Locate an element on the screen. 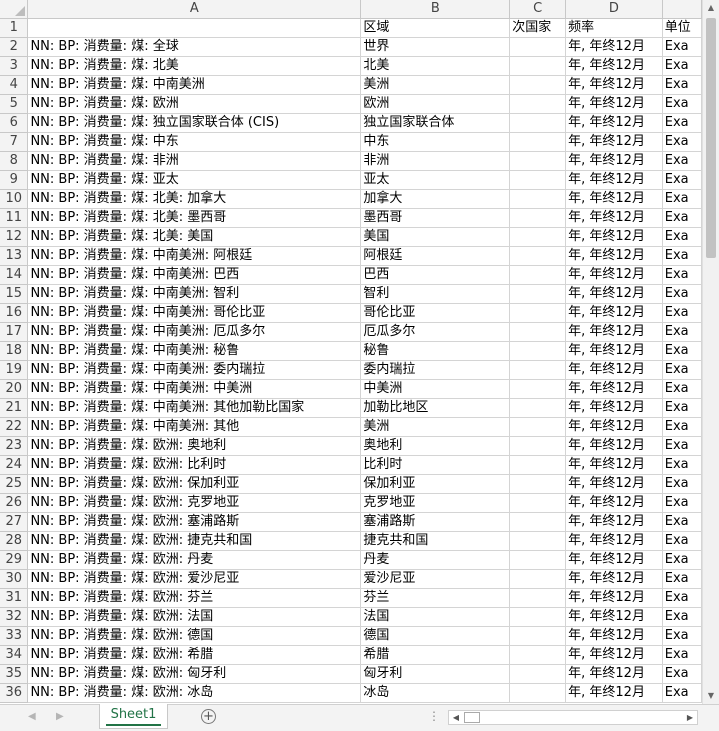 The height and width of the screenshot is (731, 719). row-header: 10 is located at coordinates (14, 199).